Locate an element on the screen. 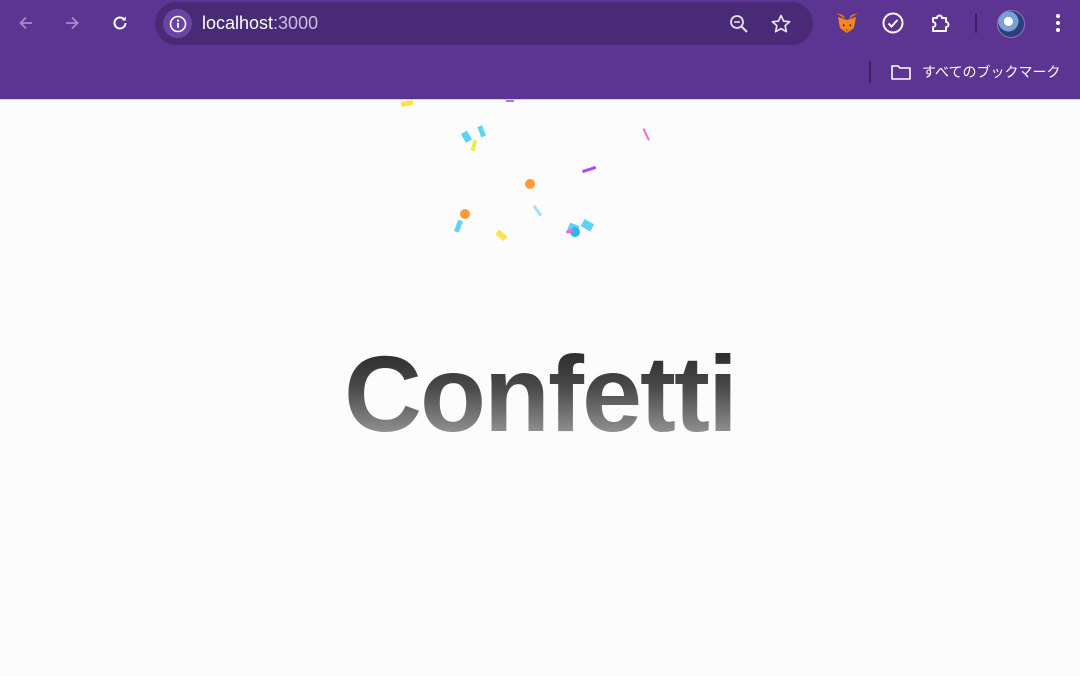  address-url: localhost:3000 is located at coordinates (260, 23).